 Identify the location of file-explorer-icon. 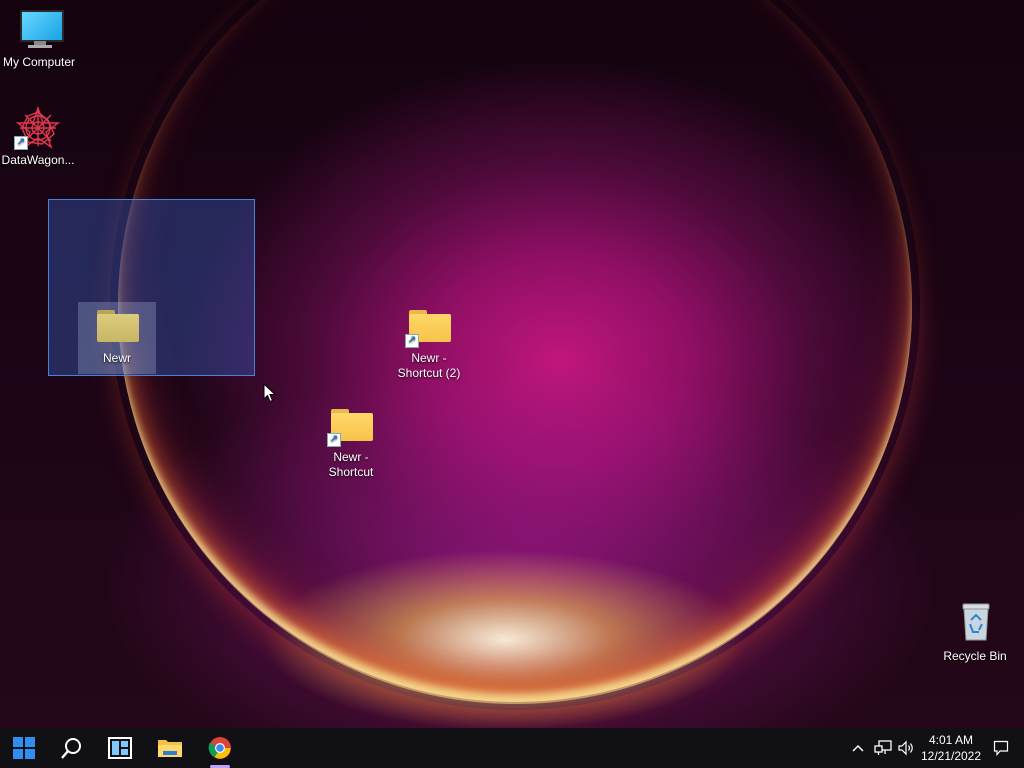
(170, 748).